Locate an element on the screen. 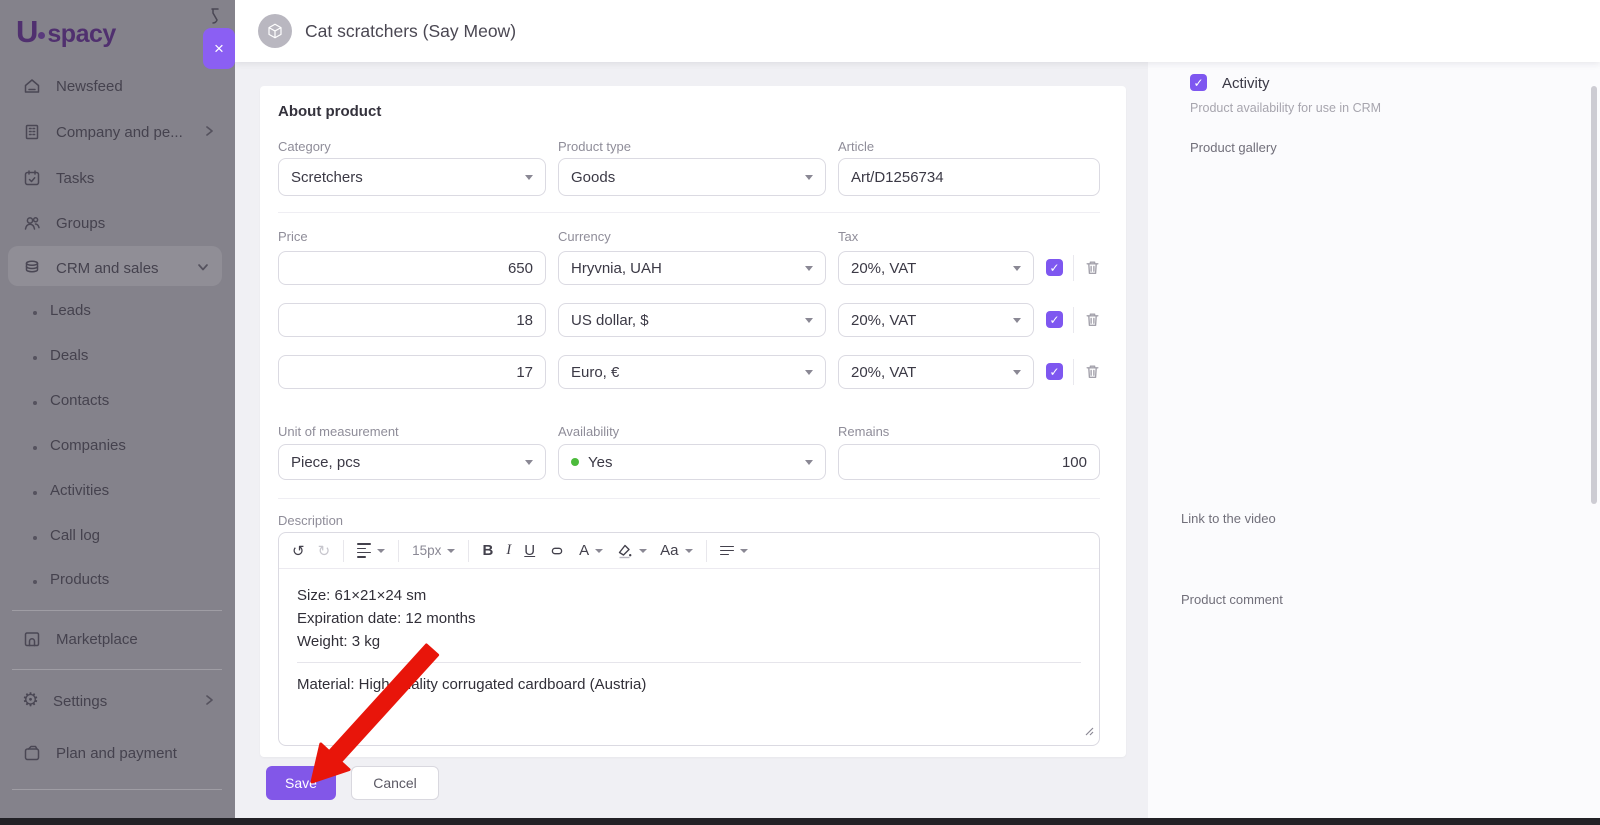 The width and height of the screenshot is (1600, 825). price-input: 17 is located at coordinates (412, 372).